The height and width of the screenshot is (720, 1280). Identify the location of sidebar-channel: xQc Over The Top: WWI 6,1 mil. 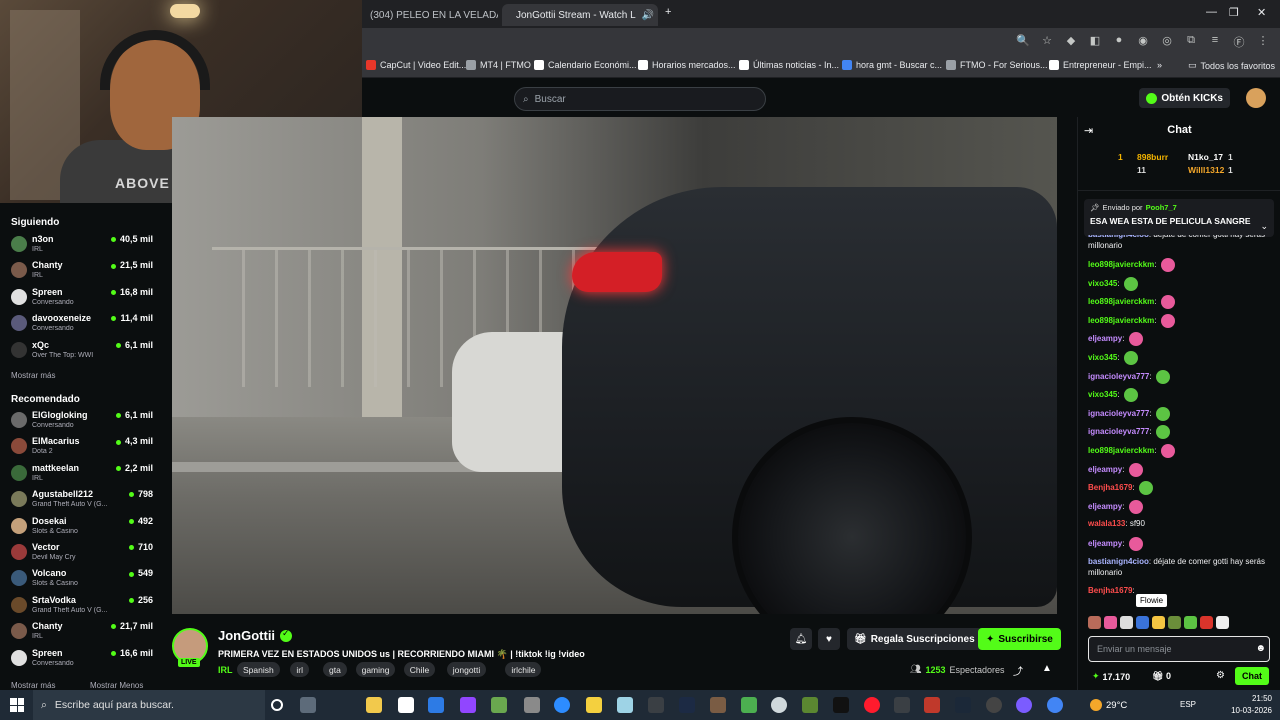
(86, 352).